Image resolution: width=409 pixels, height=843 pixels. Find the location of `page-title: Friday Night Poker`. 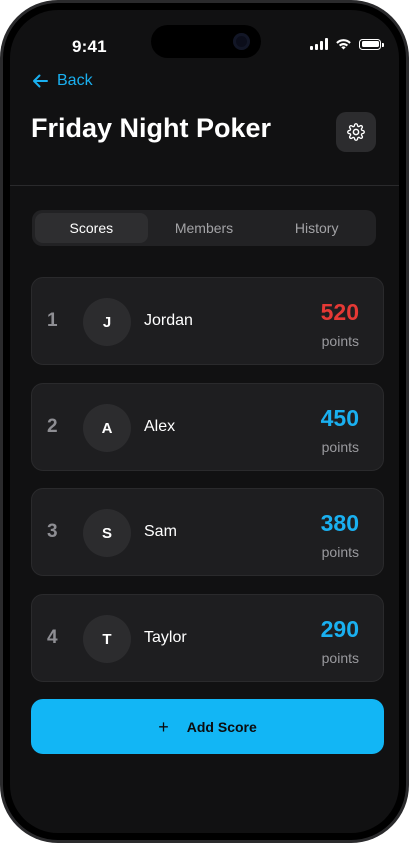

page-title: Friday Night Poker is located at coordinates (151, 128).